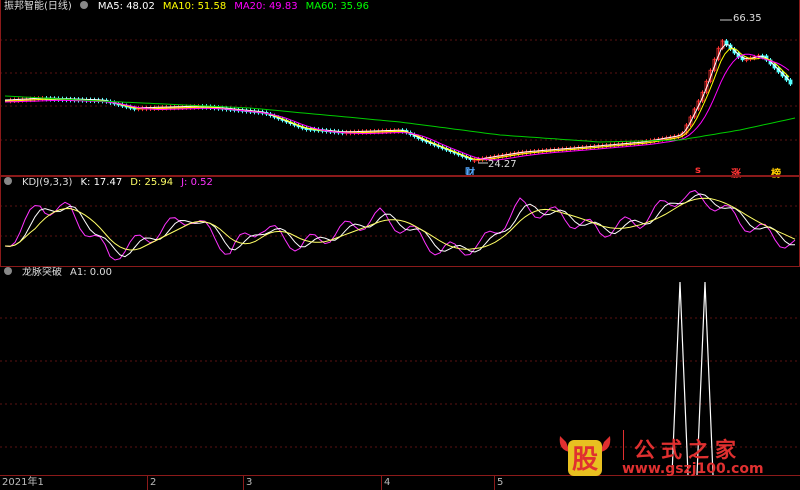  What do you see at coordinates (688, 449) in the screenshot?
I see `watermark-title: 公式之家` at bounding box center [688, 449].